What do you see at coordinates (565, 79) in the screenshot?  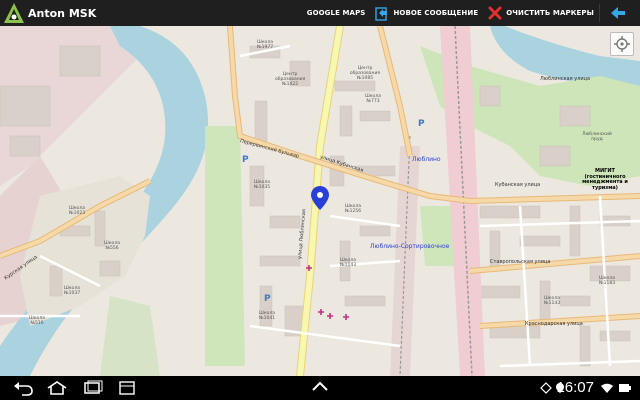 I see `street-label: Люблинская улица` at bounding box center [565, 79].